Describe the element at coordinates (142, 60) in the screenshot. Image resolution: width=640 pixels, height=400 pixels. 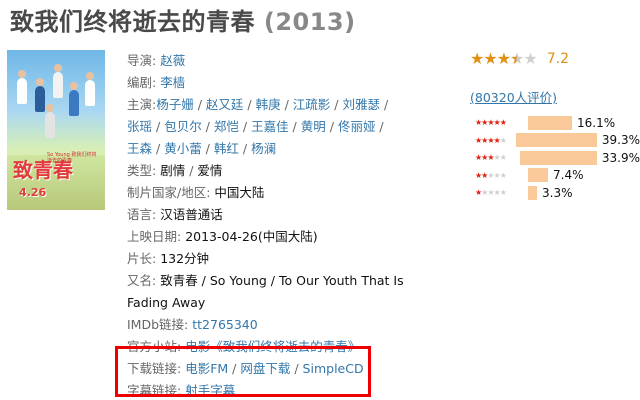
I see `director-label: 导演:` at that location.